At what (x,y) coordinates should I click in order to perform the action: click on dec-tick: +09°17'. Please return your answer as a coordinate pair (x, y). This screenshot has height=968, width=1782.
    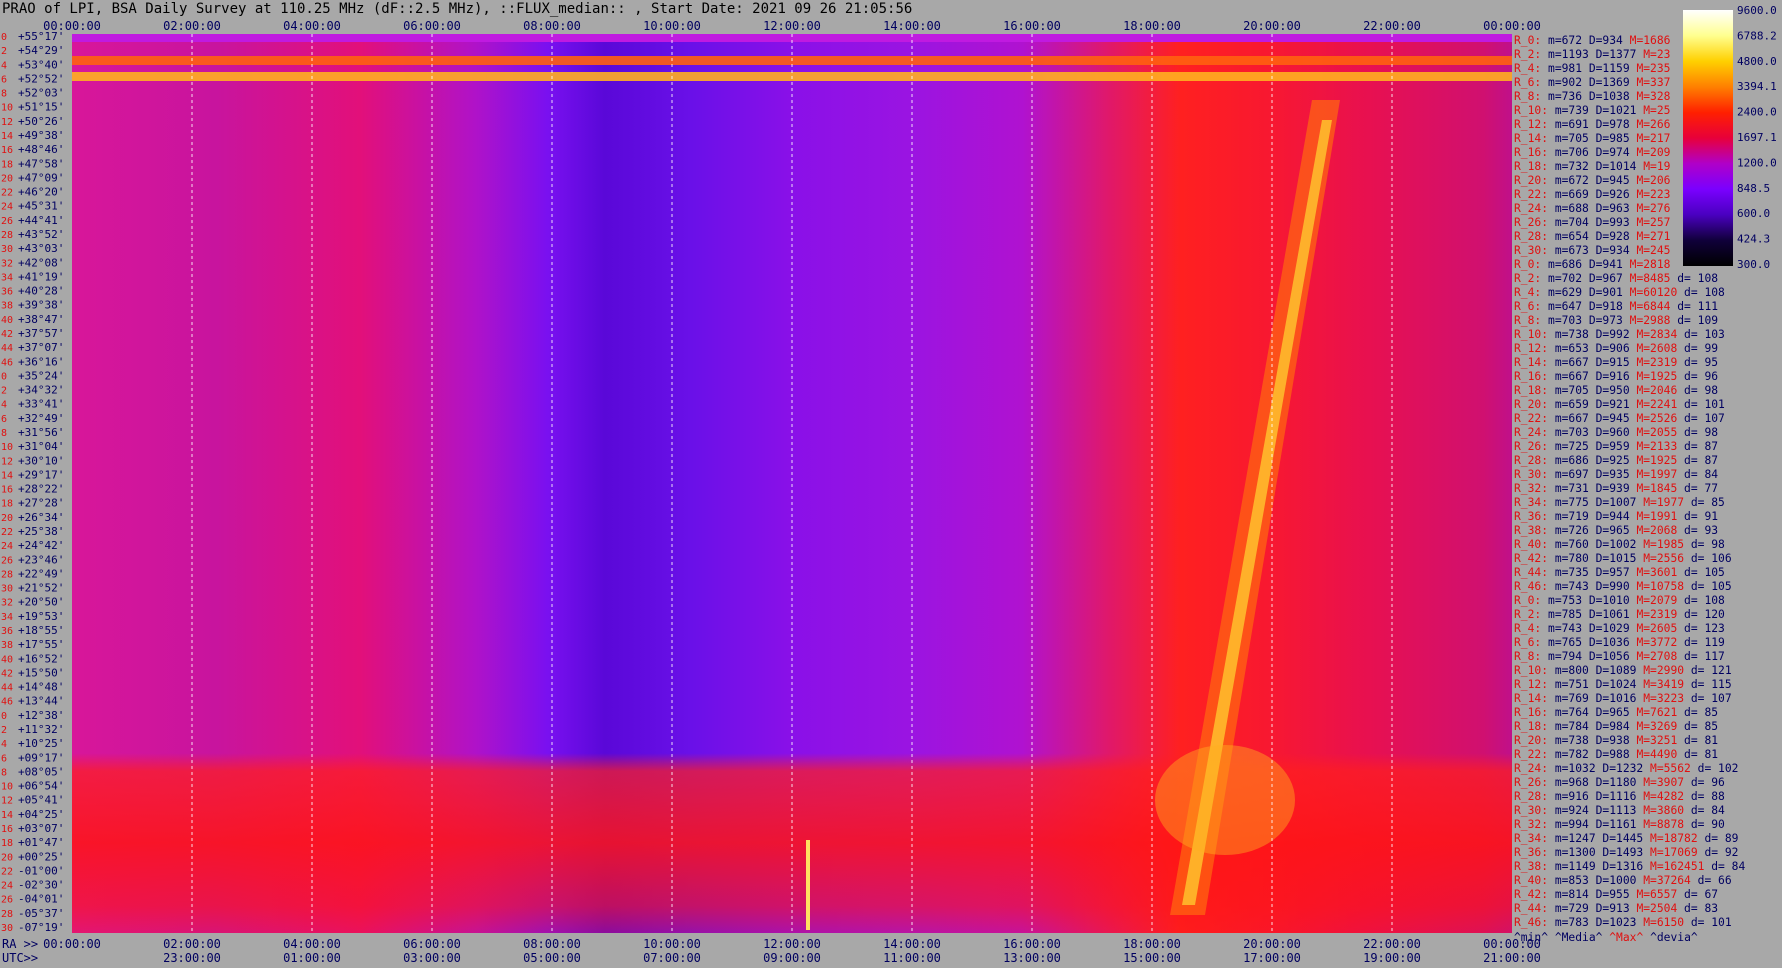
    Looking at the image, I should click on (41, 757).